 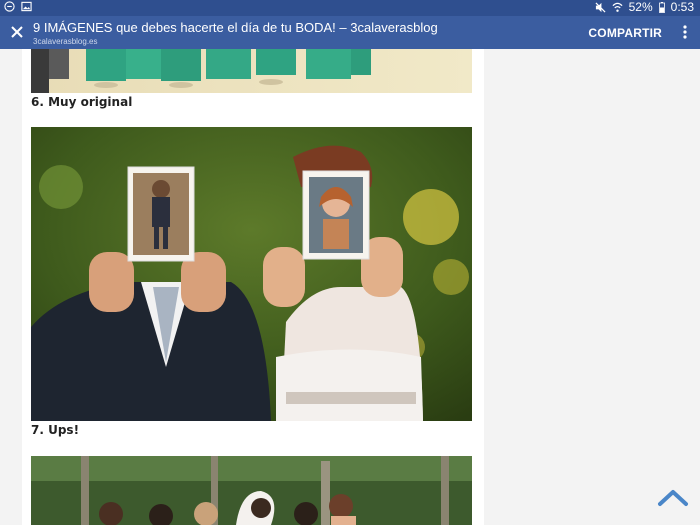 What do you see at coordinates (9, 6) in the screenshot?
I see `notification-icon` at bounding box center [9, 6].